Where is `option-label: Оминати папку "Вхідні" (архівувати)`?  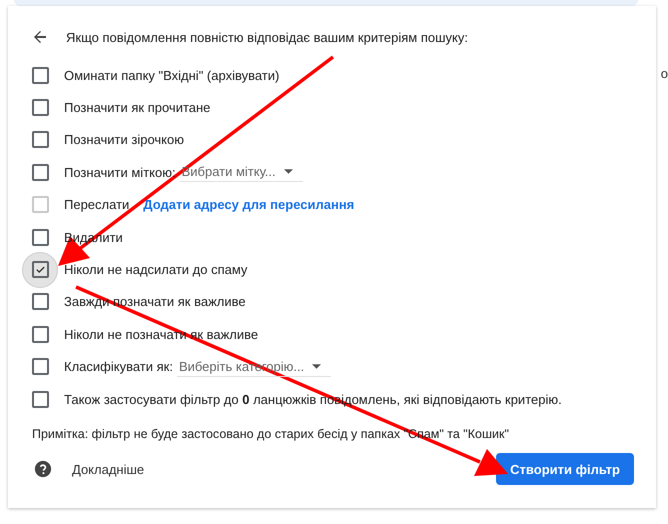
option-label: Оминати папку "Вхідні" (архівувати) is located at coordinates (172, 75).